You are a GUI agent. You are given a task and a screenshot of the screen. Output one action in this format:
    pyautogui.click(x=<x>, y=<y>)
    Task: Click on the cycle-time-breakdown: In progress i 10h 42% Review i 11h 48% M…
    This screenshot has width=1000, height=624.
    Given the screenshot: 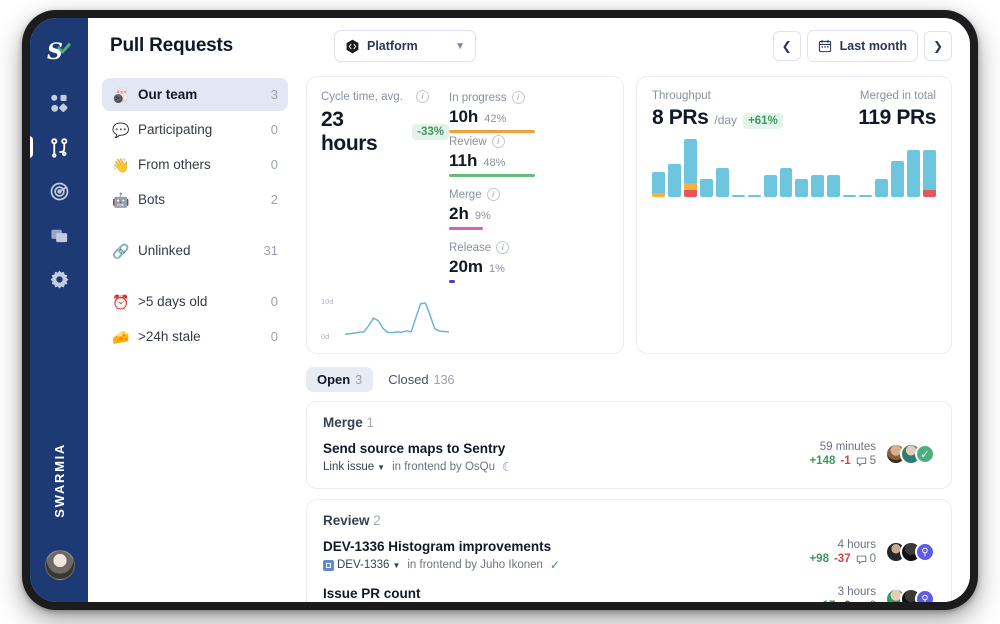 What is the action you would take?
    pyautogui.click(x=529, y=186)
    